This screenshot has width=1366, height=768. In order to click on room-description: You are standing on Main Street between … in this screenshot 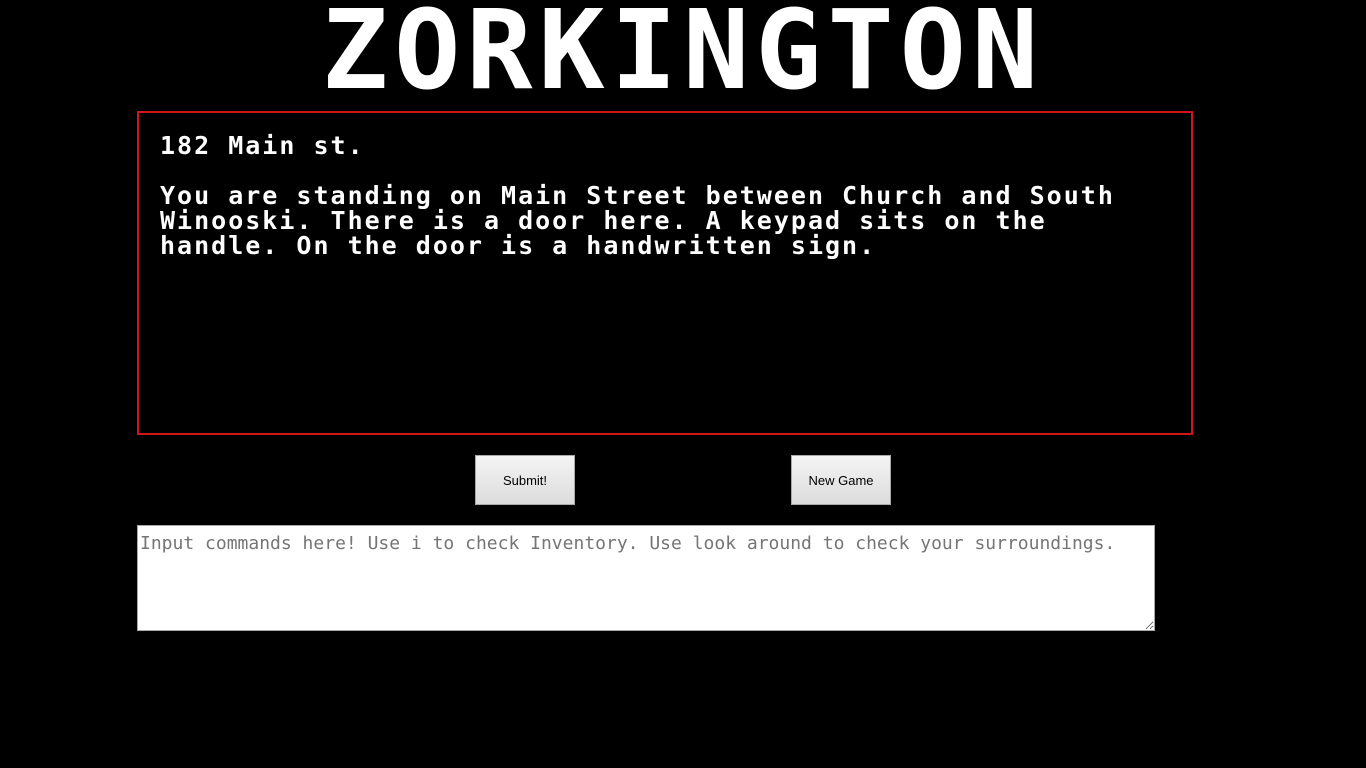, I will do `click(646, 220)`.